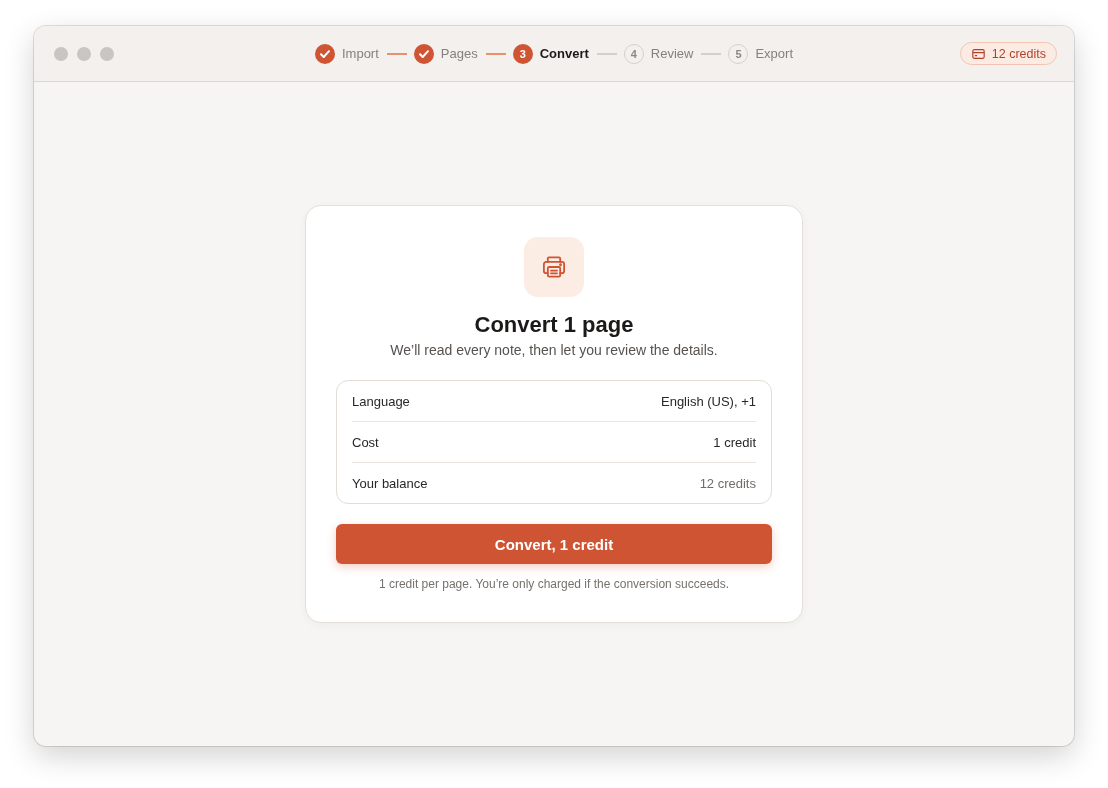 The image size is (1108, 788). Describe the element at coordinates (381, 401) in the screenshot. I see `detail-label: Language` at that location.